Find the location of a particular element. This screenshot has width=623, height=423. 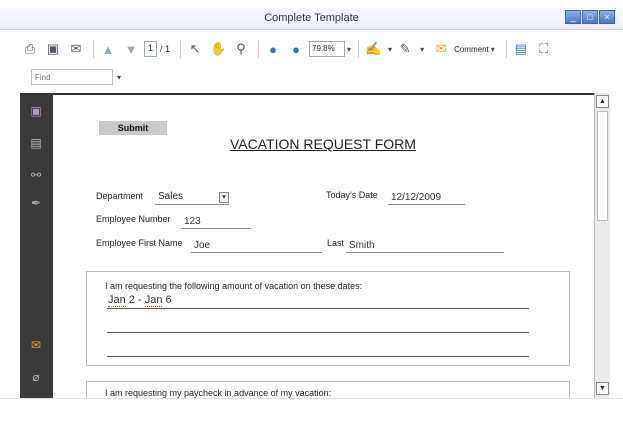

select-tool-icon: ↖ is located at coordinates (195, 49).